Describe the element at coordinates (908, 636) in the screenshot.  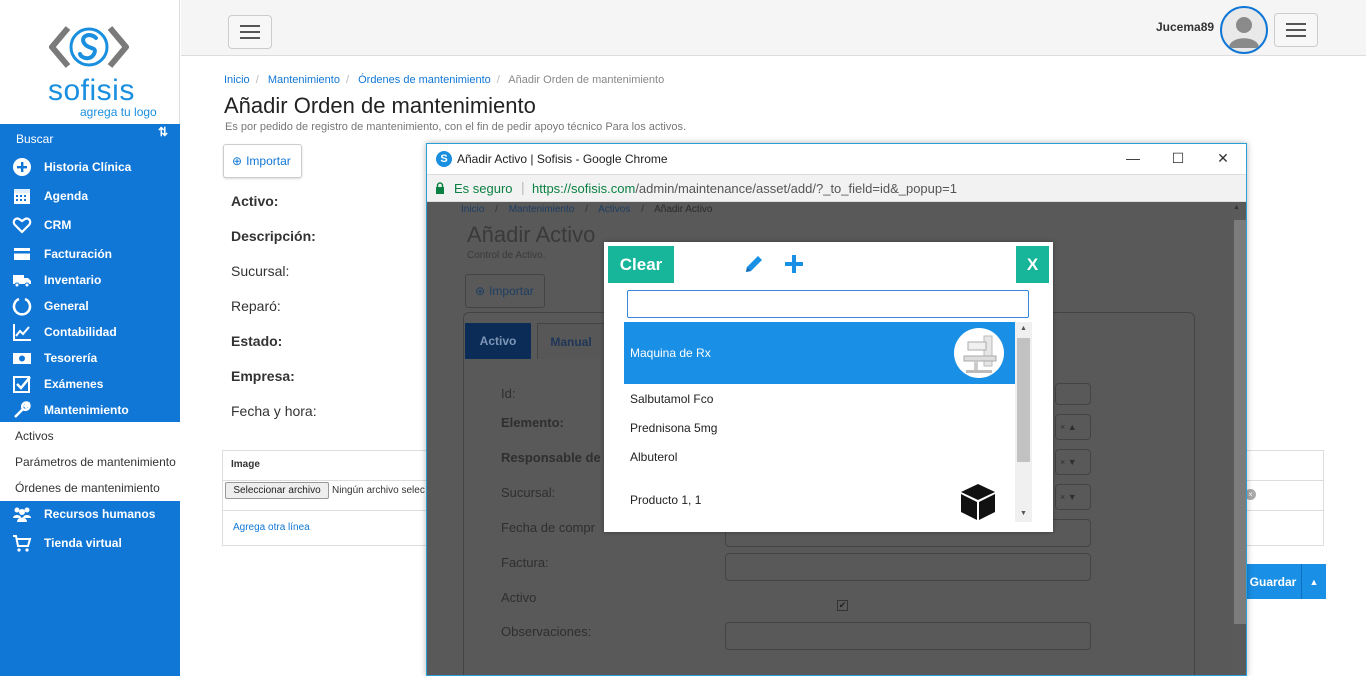
I see `observations-field` at that location.